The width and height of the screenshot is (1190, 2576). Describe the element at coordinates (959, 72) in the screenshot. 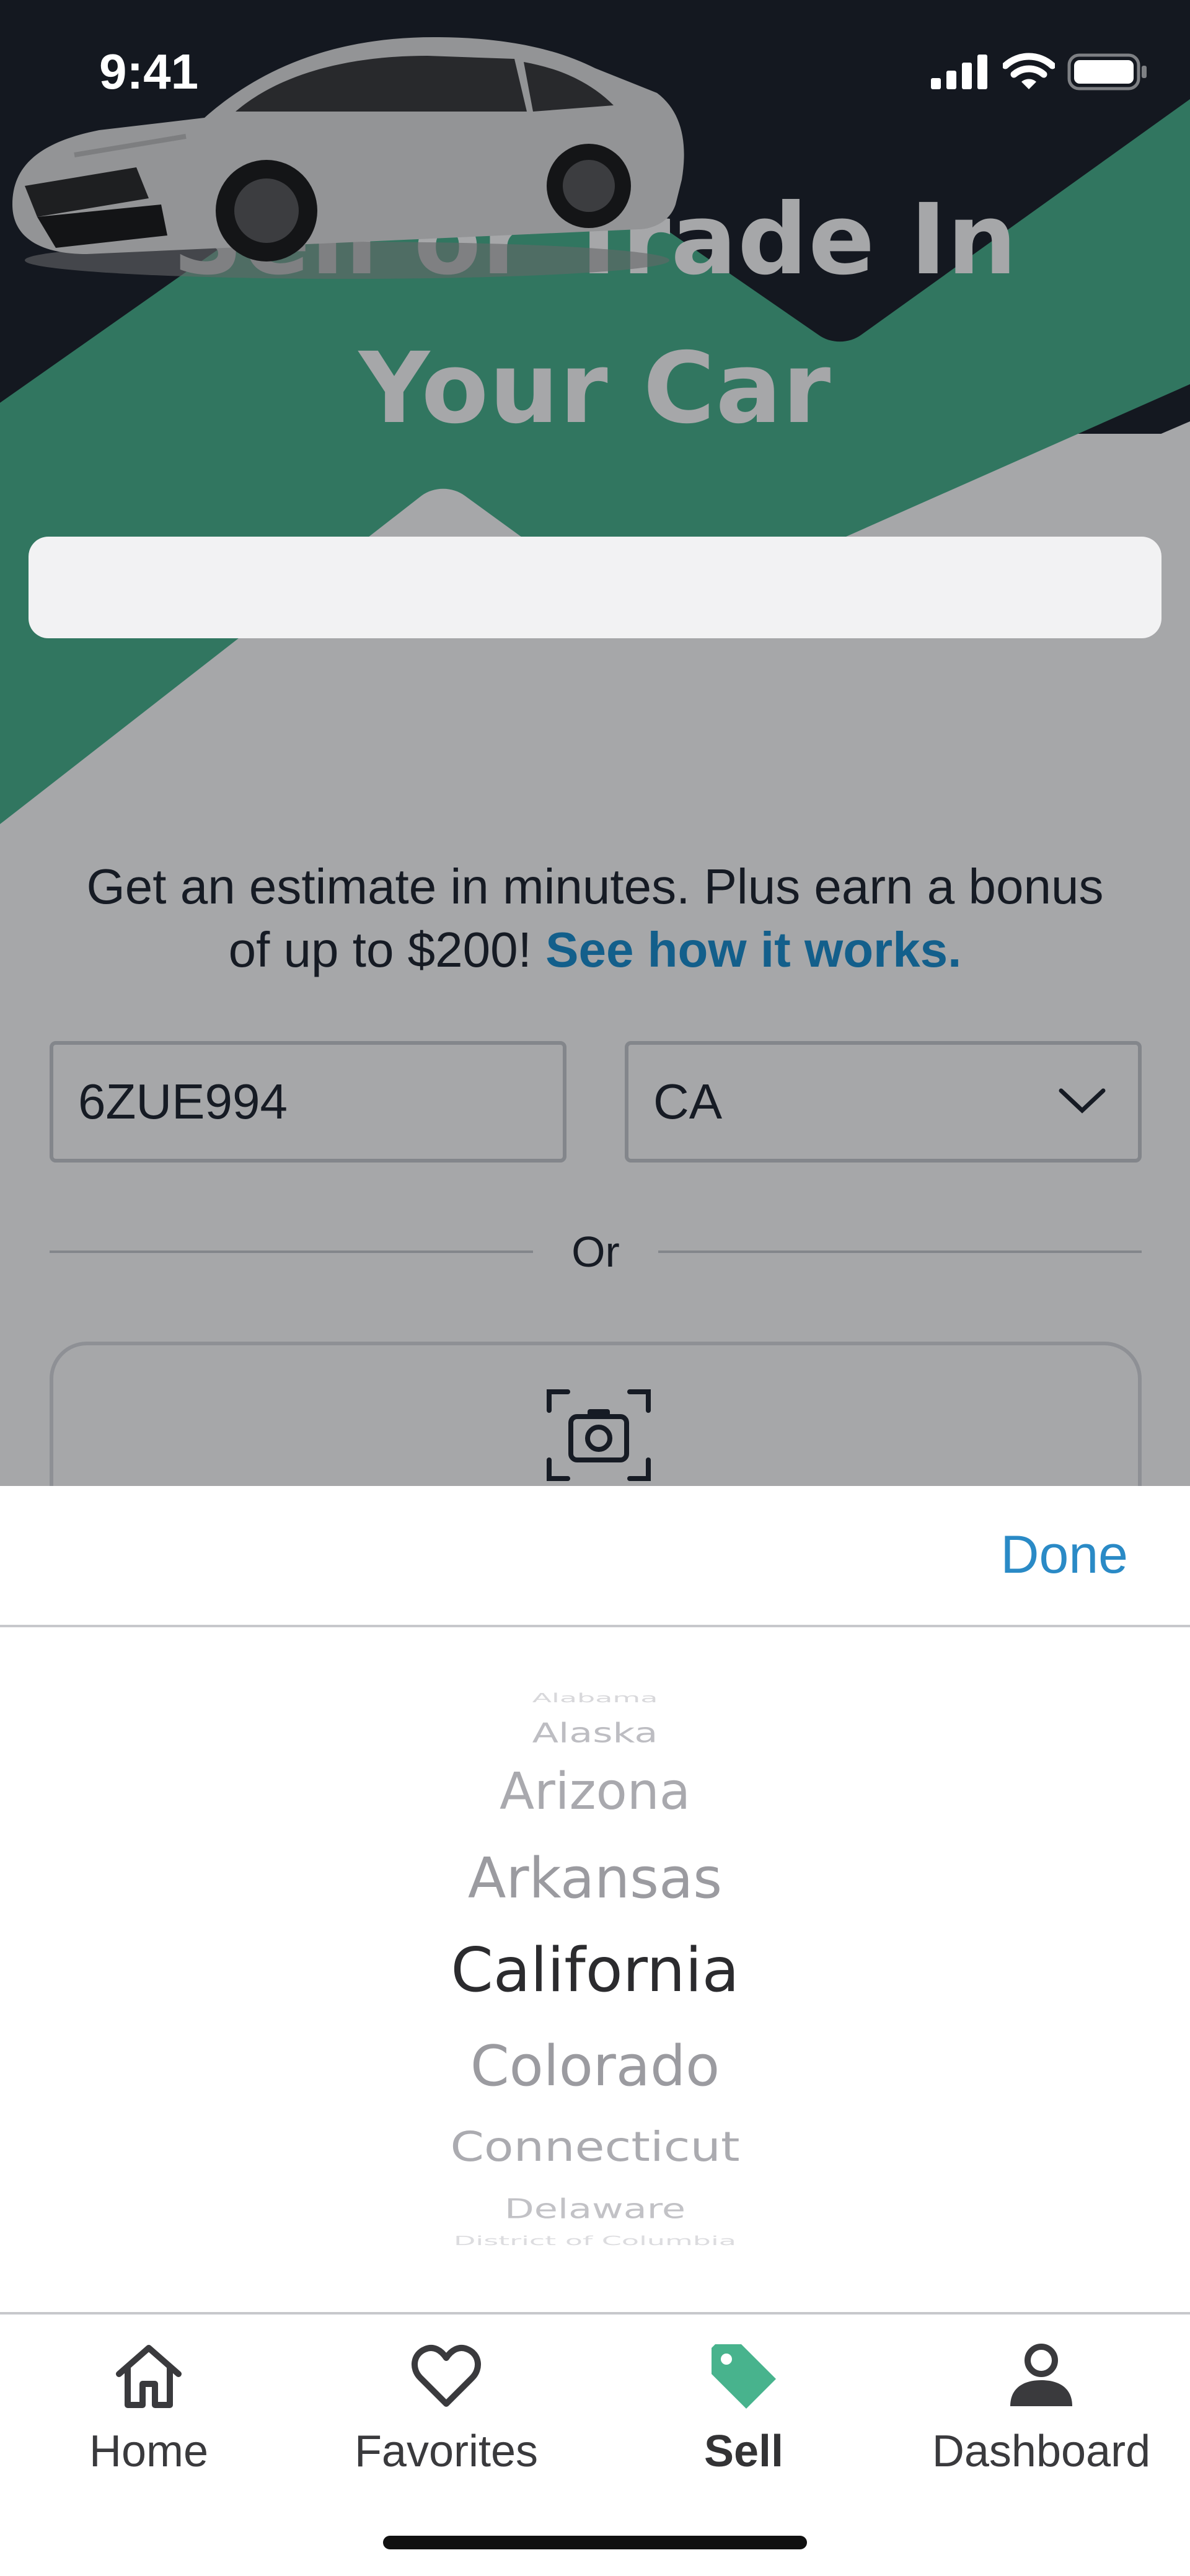

I see `cellular-signal-icon` at that location.